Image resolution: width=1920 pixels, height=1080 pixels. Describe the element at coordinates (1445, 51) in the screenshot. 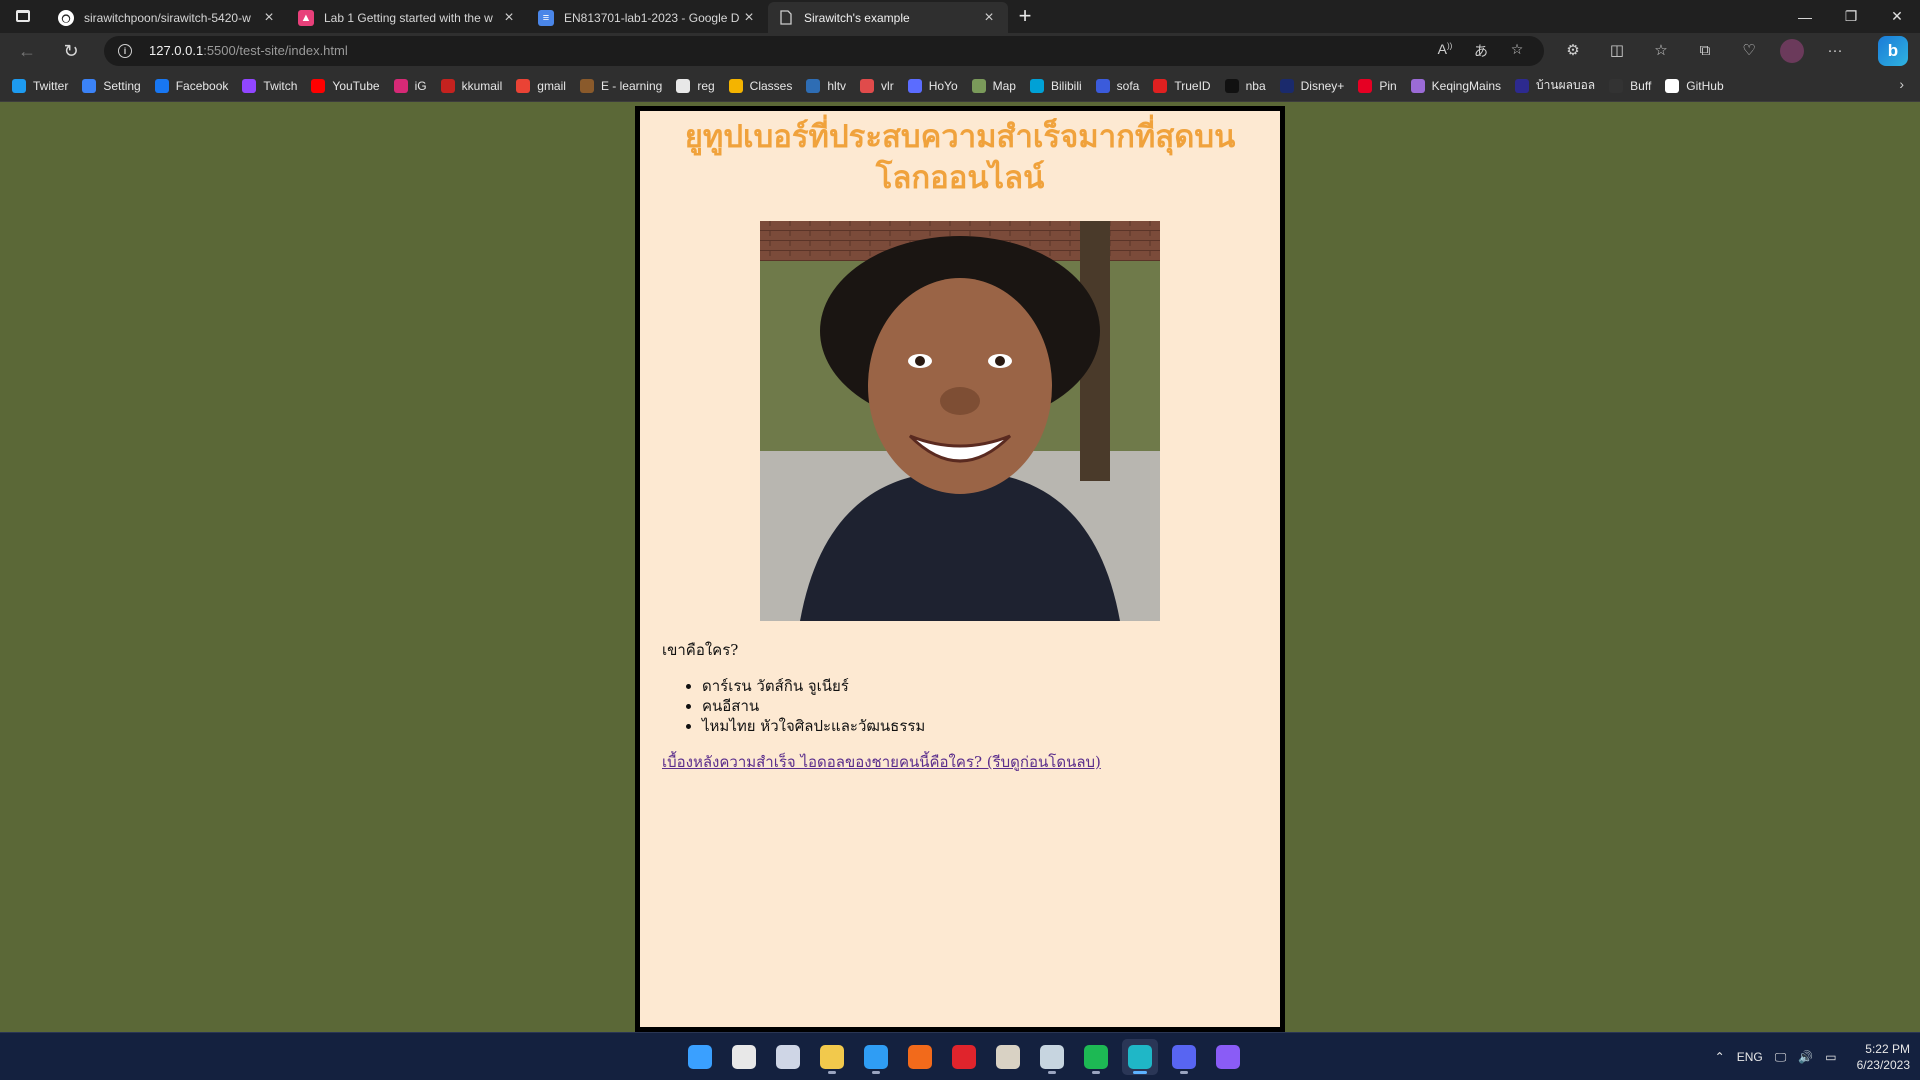

I see `read-aloud-icon: A))` at that location.